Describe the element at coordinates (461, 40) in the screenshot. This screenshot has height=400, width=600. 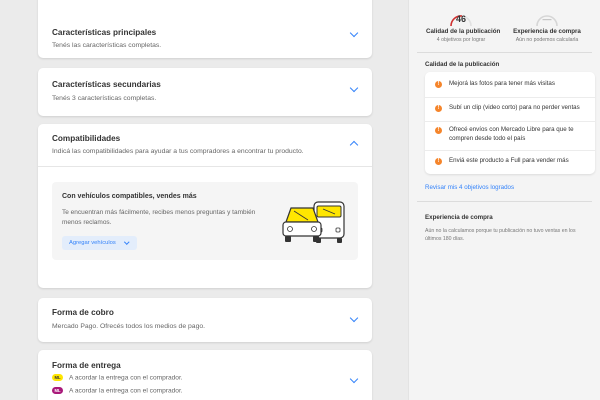
I see `quality-sub: 4 objetivos por lograr` at that location.